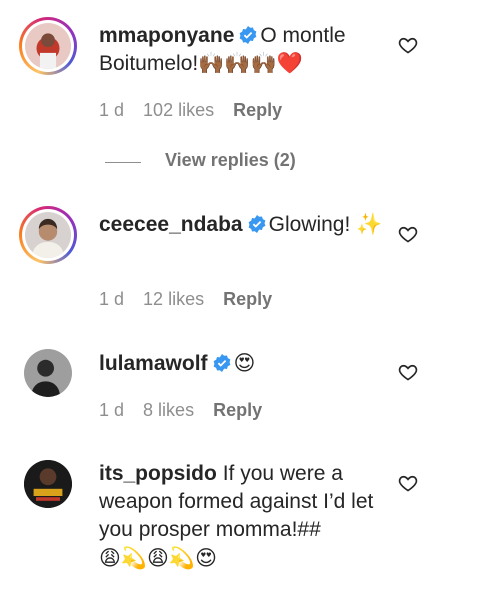 This screenshot has height=589, width=480. I want to click on likes-count: 8 likes, so click(168, 410).